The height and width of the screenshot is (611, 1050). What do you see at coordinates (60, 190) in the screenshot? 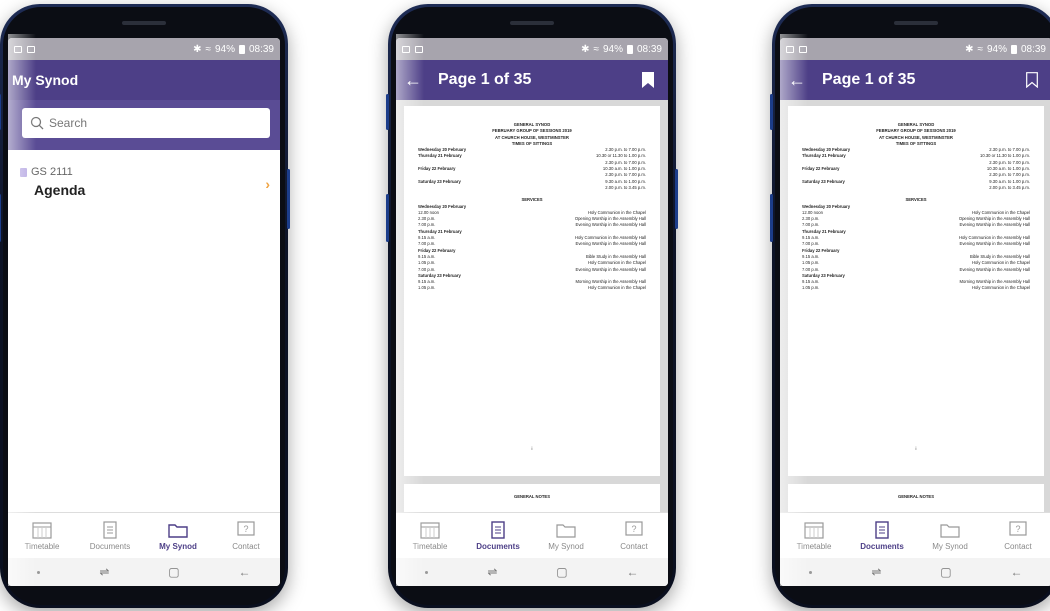
I see `document-title: Agenda` at bounding box center [60, 190].